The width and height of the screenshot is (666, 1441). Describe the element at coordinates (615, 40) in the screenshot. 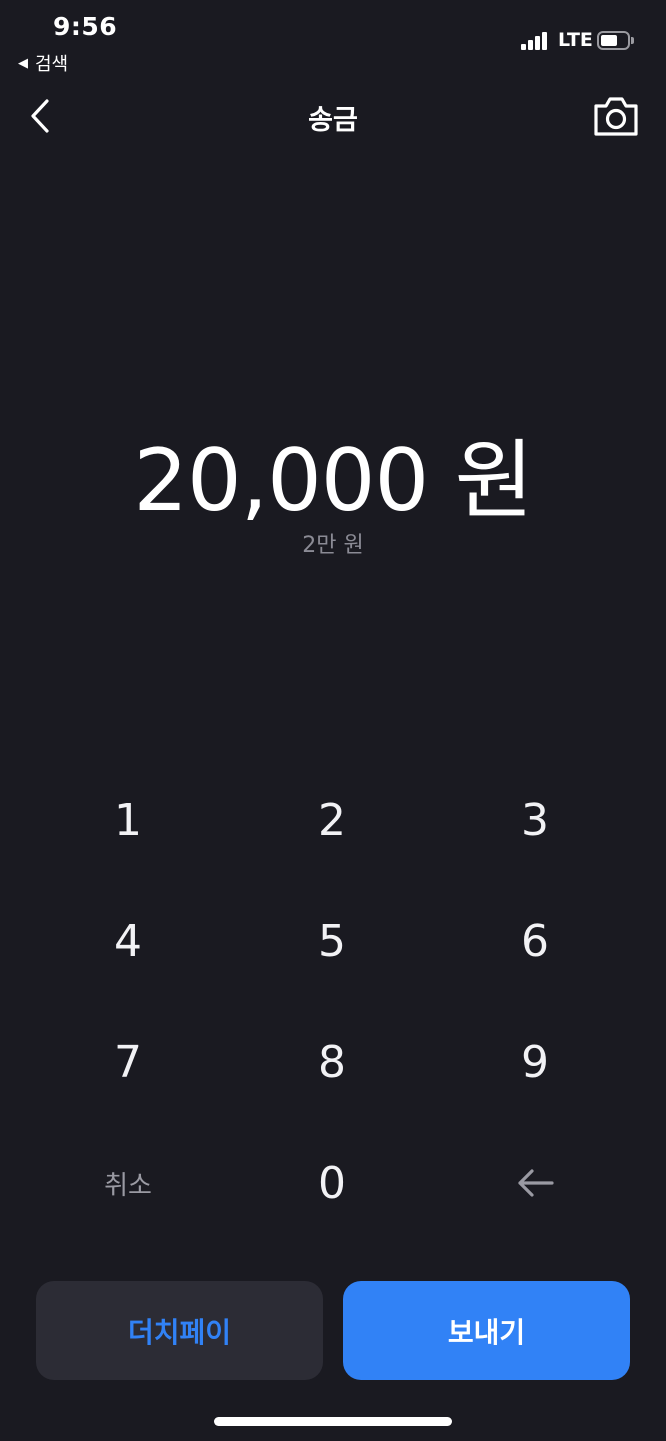

I see `battery-icon` at that location.